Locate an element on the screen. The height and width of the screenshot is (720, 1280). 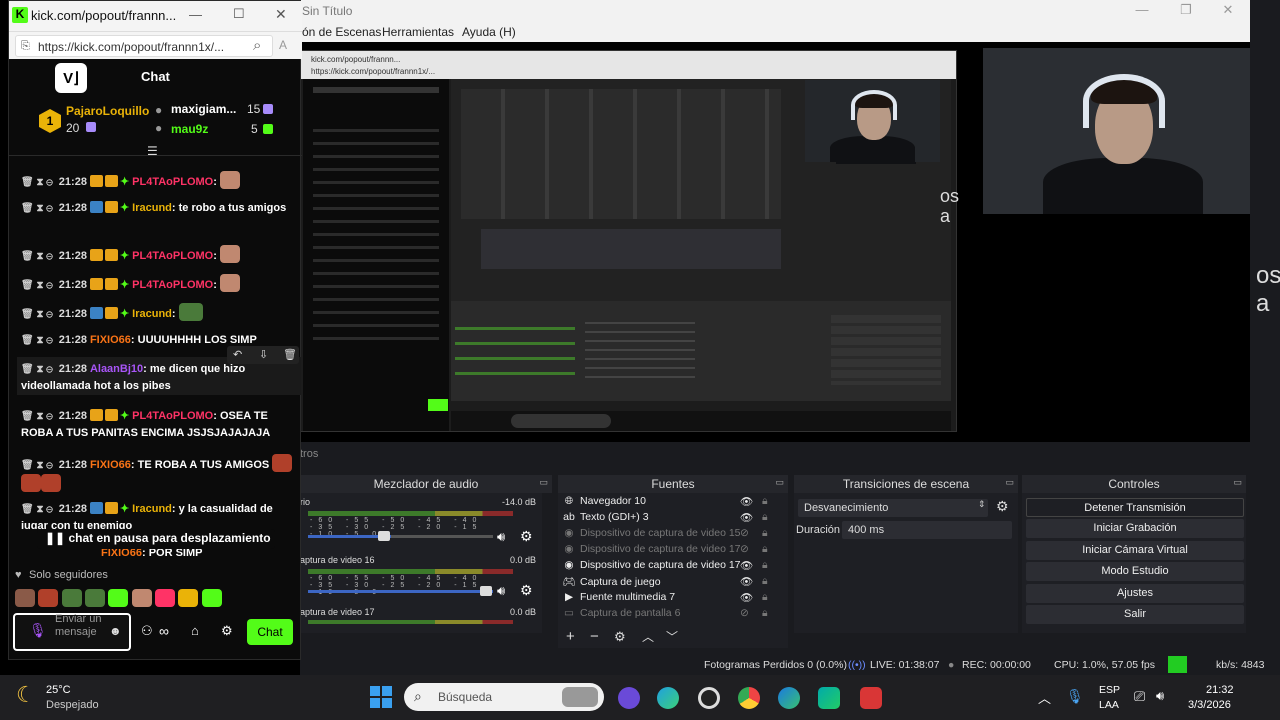
weather-temp: 25°C is located at coordinates (58, 690).